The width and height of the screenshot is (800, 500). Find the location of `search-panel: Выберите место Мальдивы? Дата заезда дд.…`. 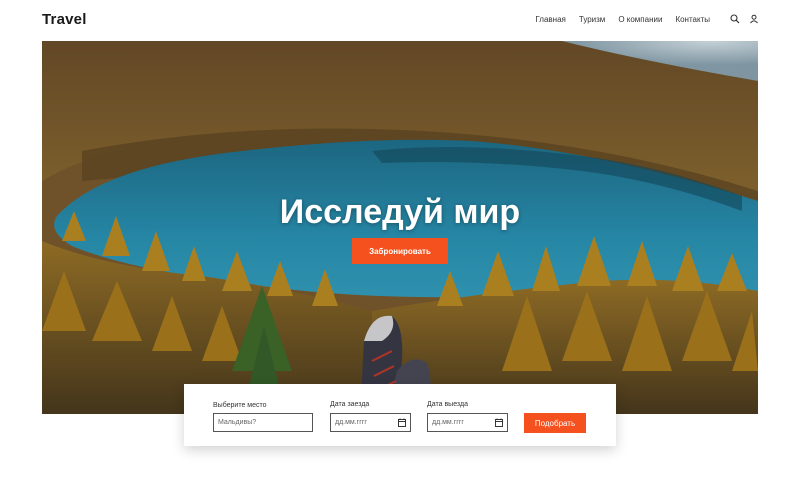

search-panel: Выберите место Мальдивы? Дата заезда дд.… is located at coordinates (400, 415).